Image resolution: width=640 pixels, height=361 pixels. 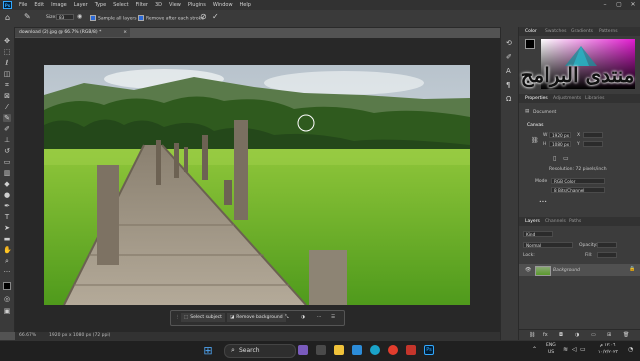 What do you see at coordinates (566, 158) in the screenshot?
I see `landscape-orientation-icon: ▭` at bounding box center [566, 158].